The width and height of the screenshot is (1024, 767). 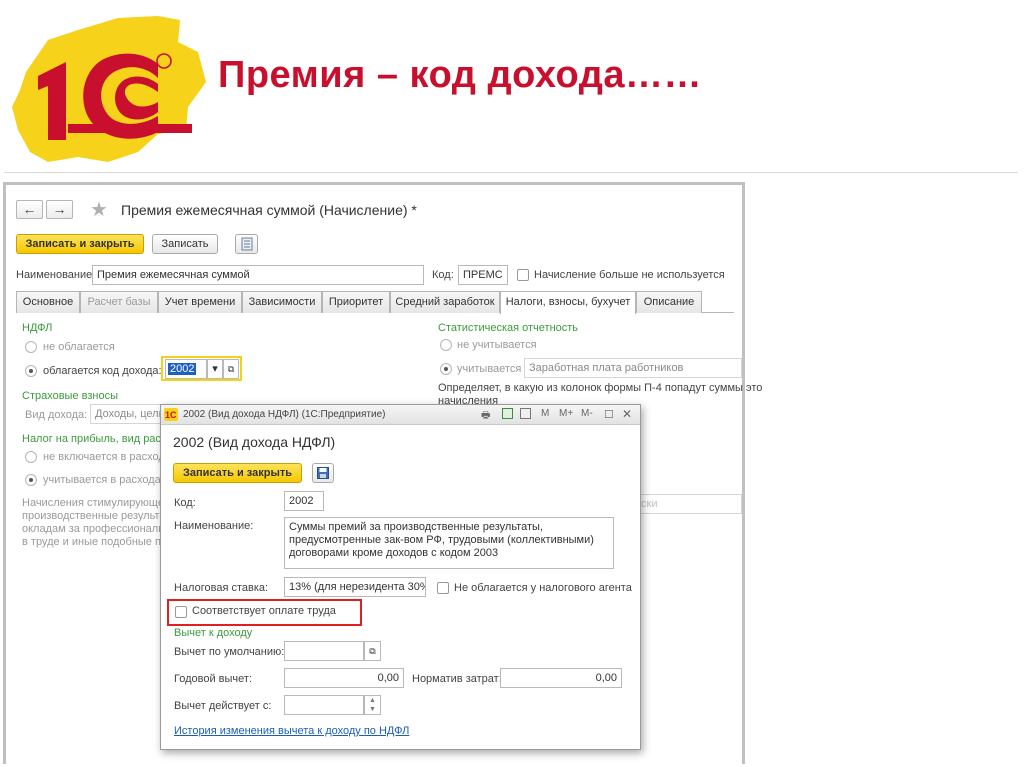 What do you see at coordinates (56, 275) in the screenshot?
I see `name-label: Наименование:` at bounding box center [56, 275].